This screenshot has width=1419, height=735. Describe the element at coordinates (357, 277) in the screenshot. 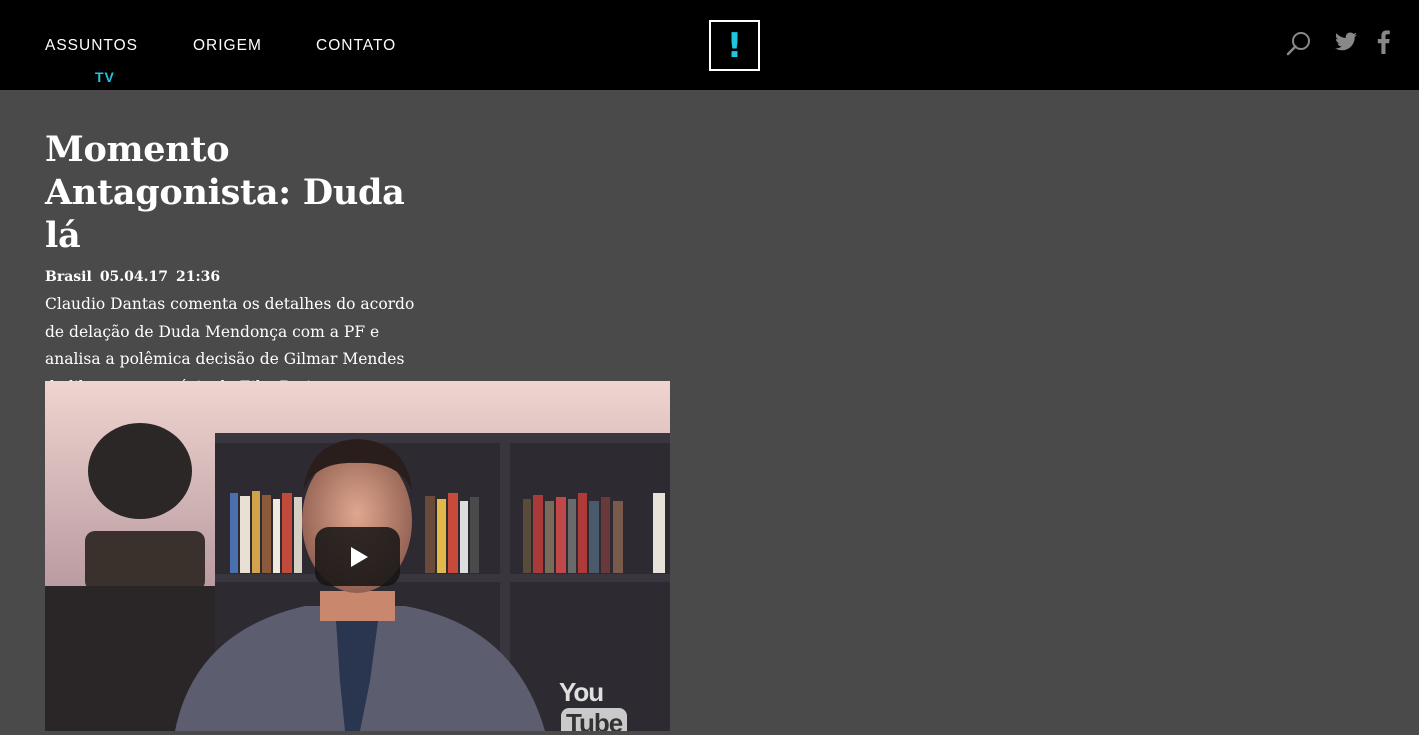

I see `article-meta: Brasil 05.04.17 21:36` at that location.